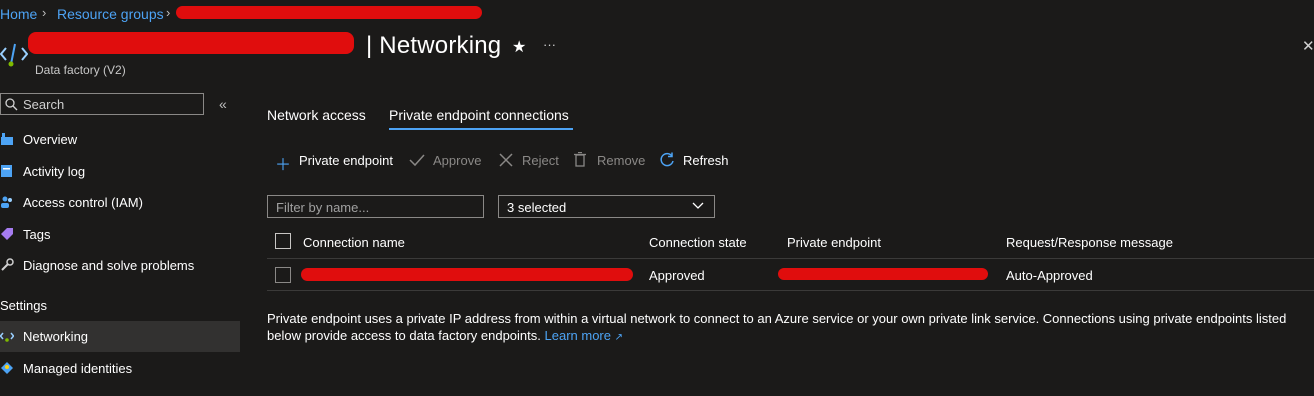 This screenshot has height=396, width=1314. I want to click on sidebar-item-overview: Overview, so click(120, 139).